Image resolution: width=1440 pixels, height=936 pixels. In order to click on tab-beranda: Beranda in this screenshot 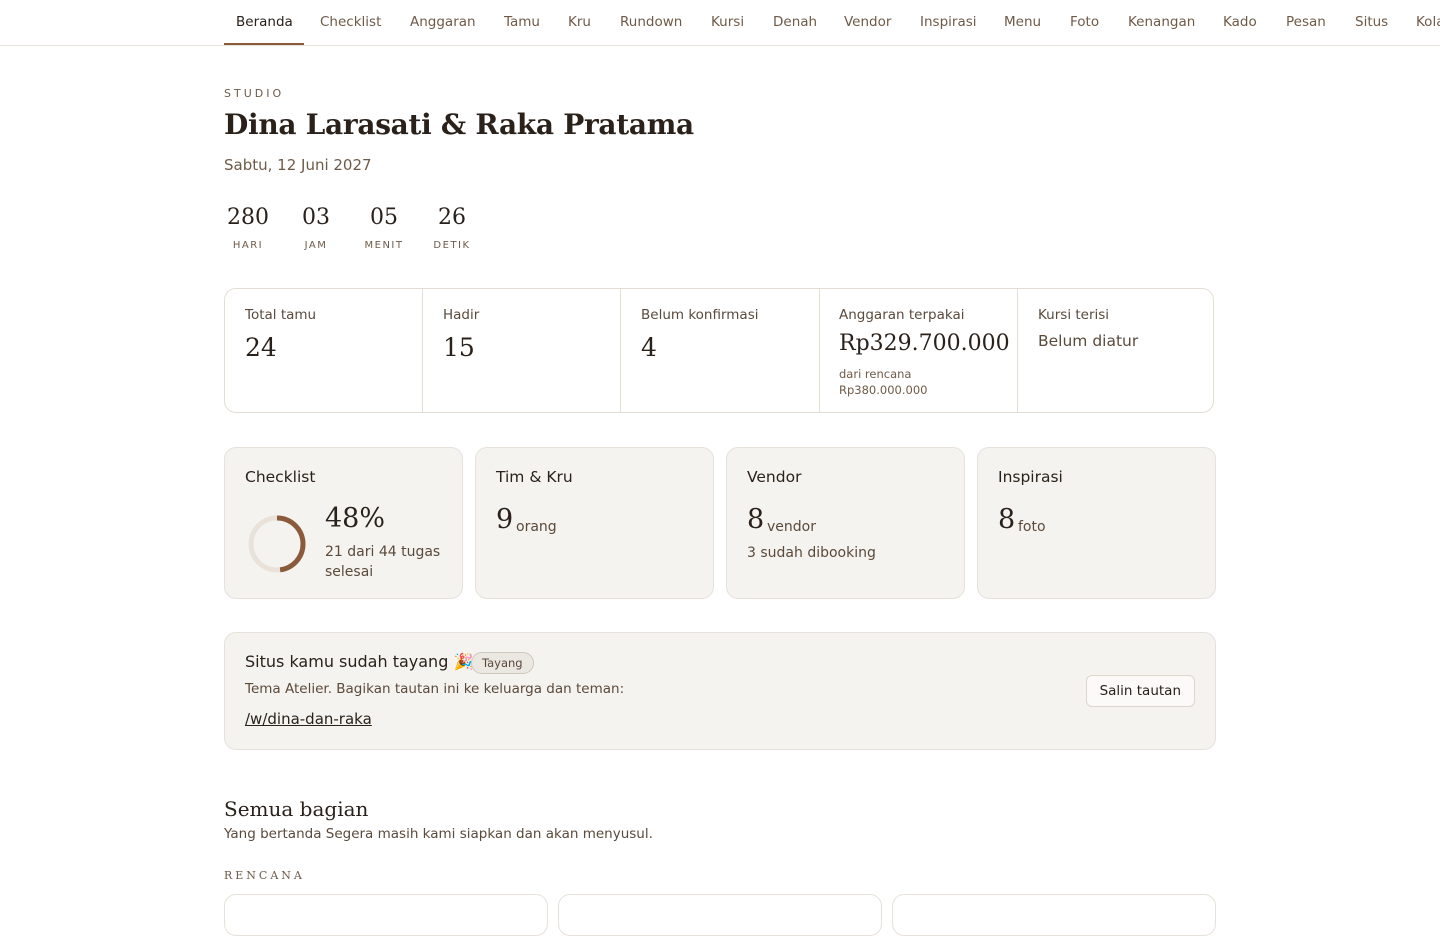, I will do `click(264, 22)`.